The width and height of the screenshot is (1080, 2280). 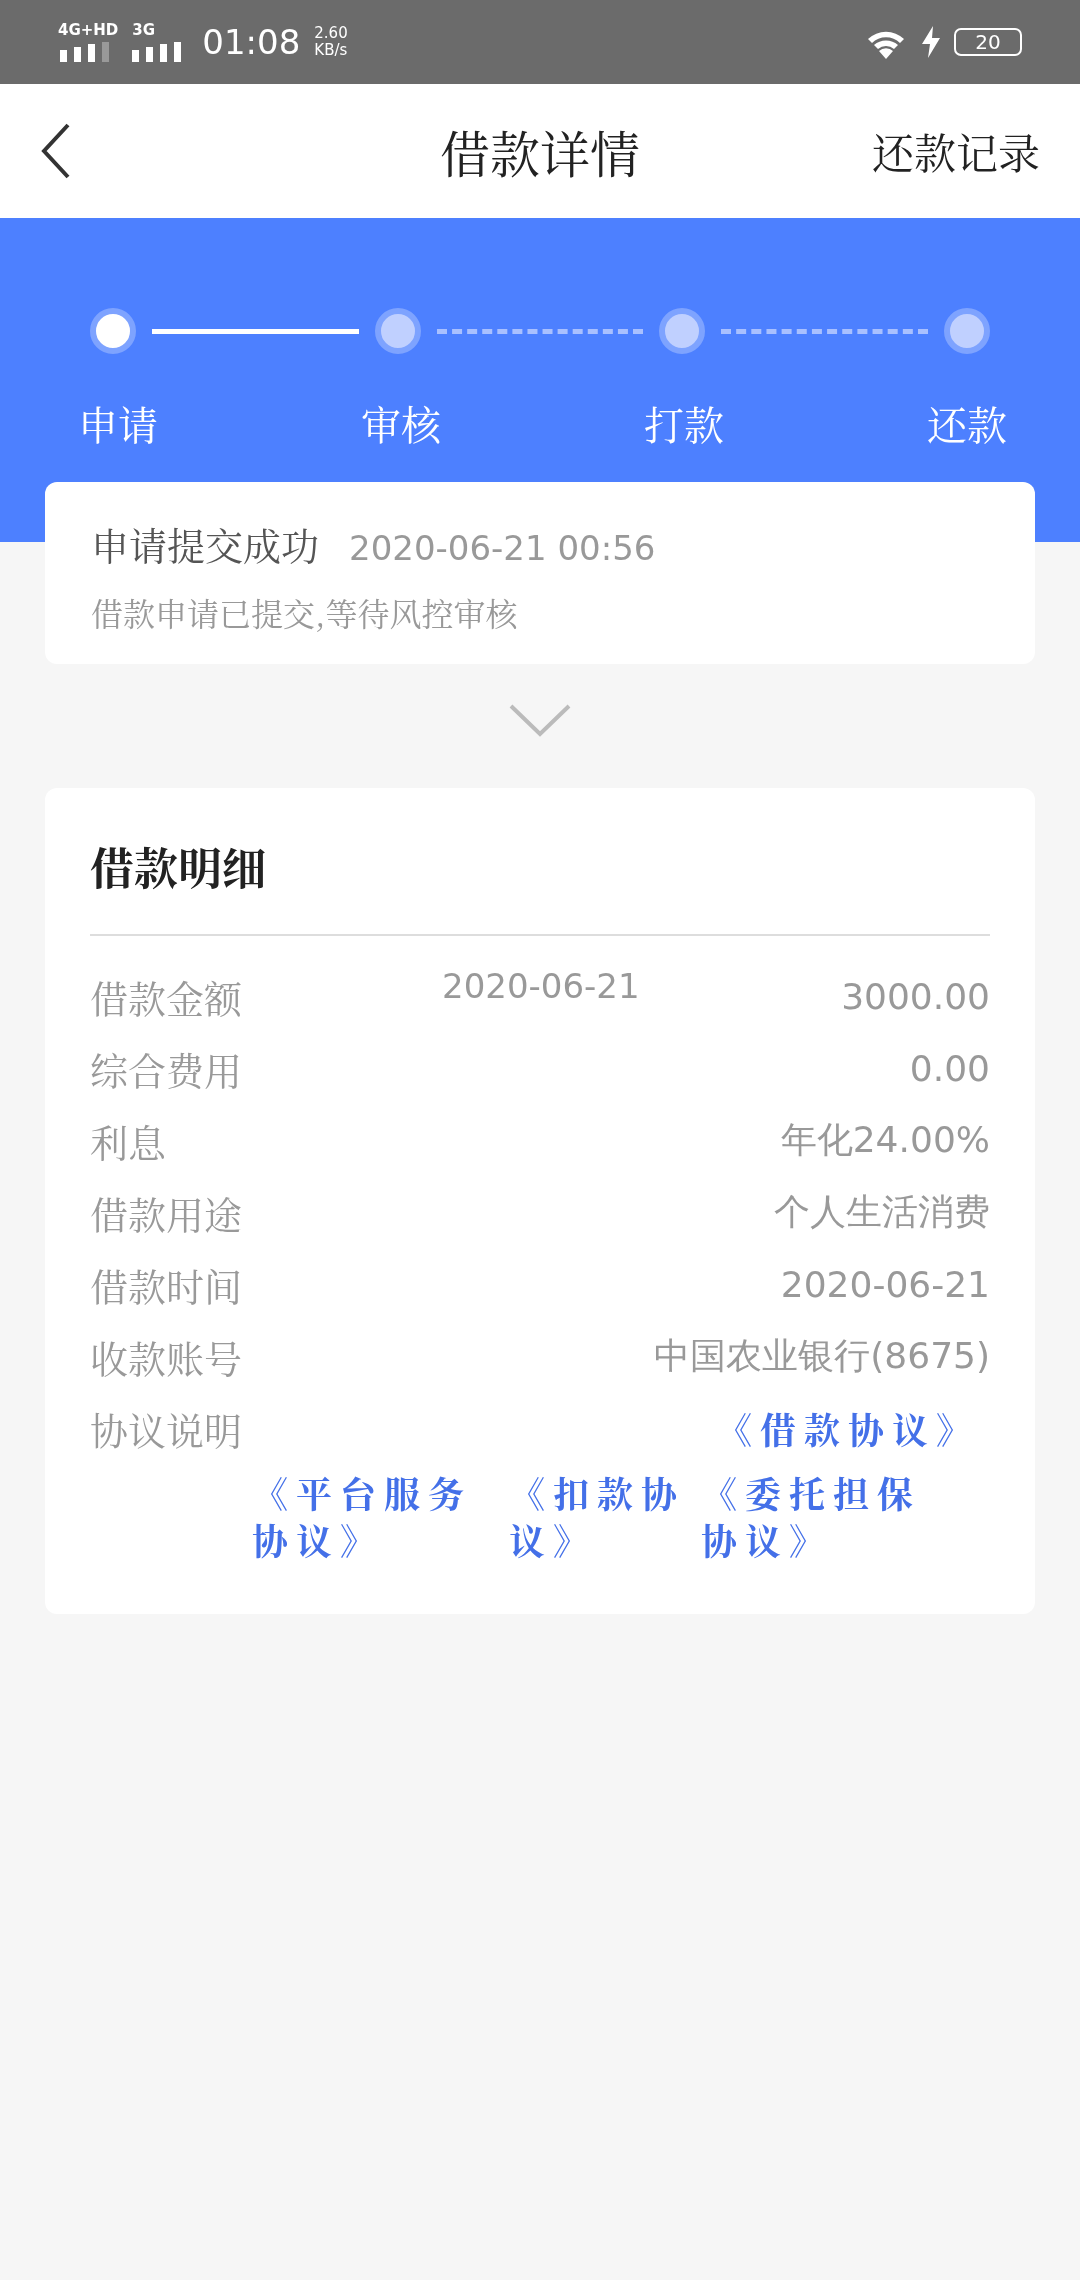 I want to click on charging-icon, so click(x=931, y=42).